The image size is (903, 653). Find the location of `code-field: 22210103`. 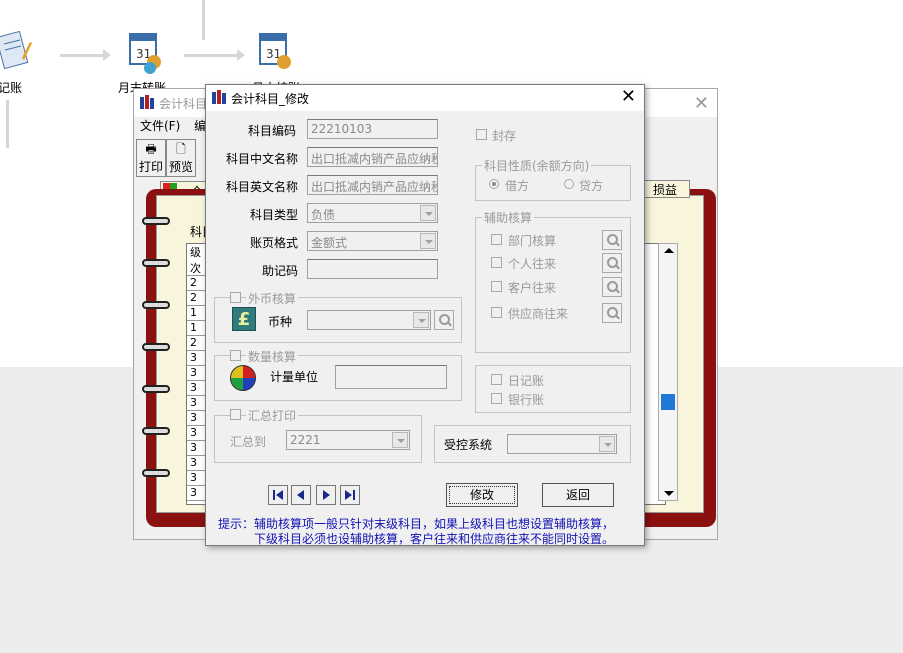

code-field: 22210103 is located at coordinates (372, 129).